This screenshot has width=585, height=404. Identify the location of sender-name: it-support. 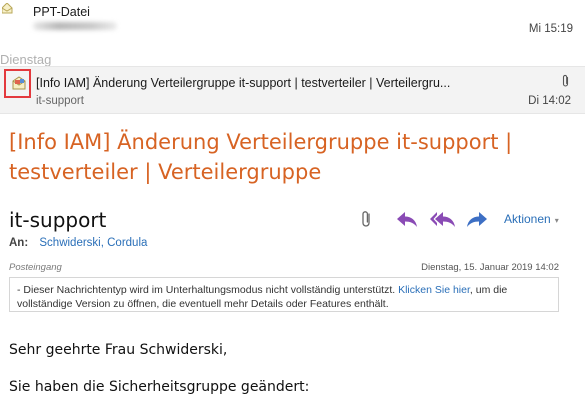
(57, 220).